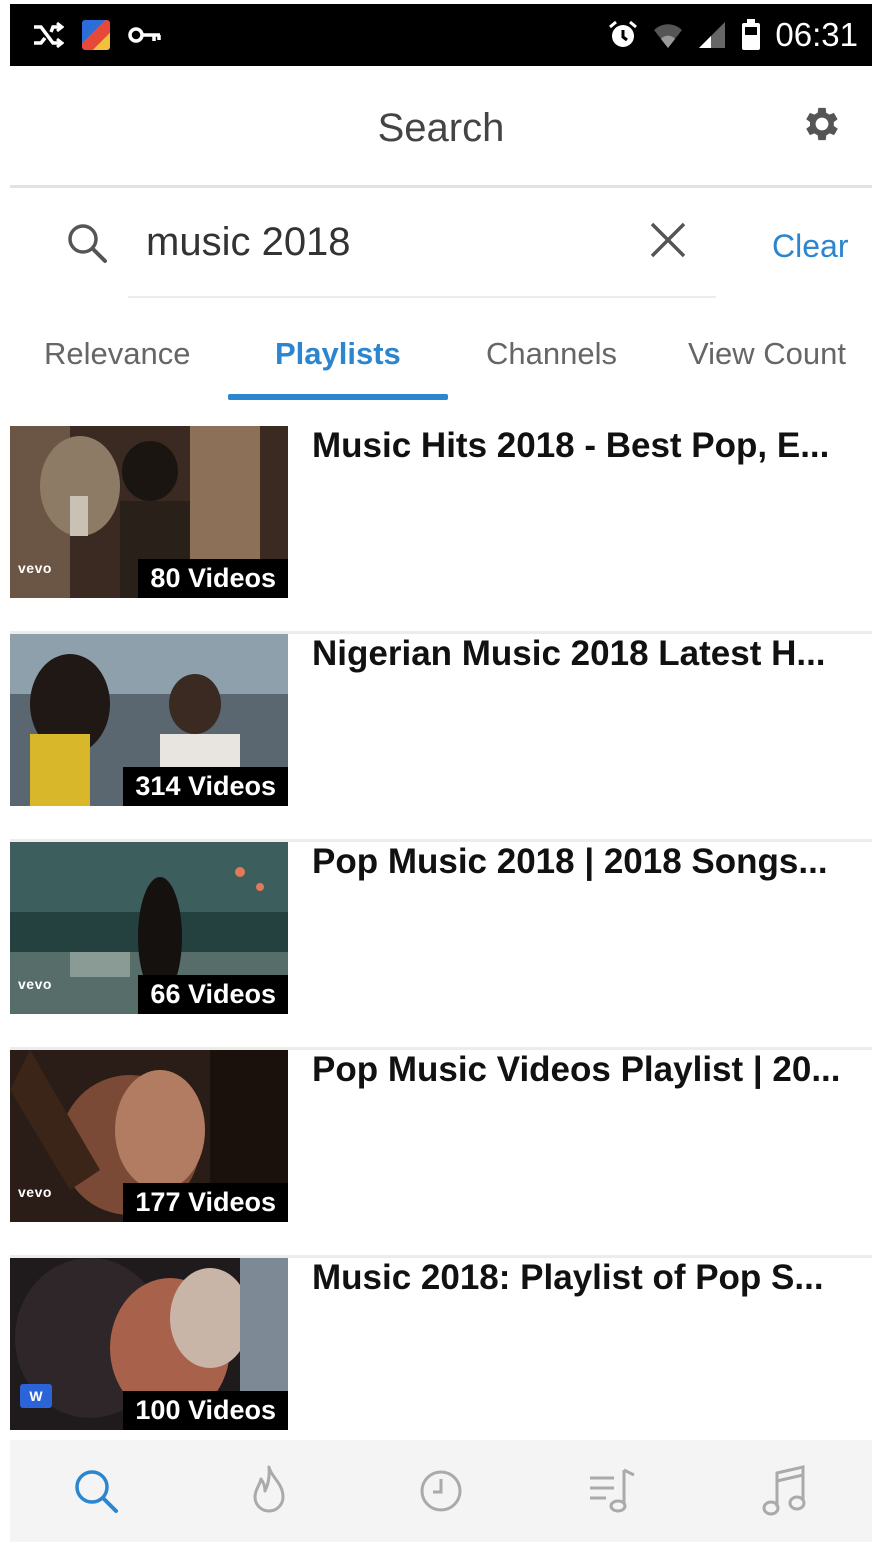 The height and width of the screenshot is (1542, 872). I want to click on playlist-thumbnail: vevo 66 Videos, so click(149, 928).